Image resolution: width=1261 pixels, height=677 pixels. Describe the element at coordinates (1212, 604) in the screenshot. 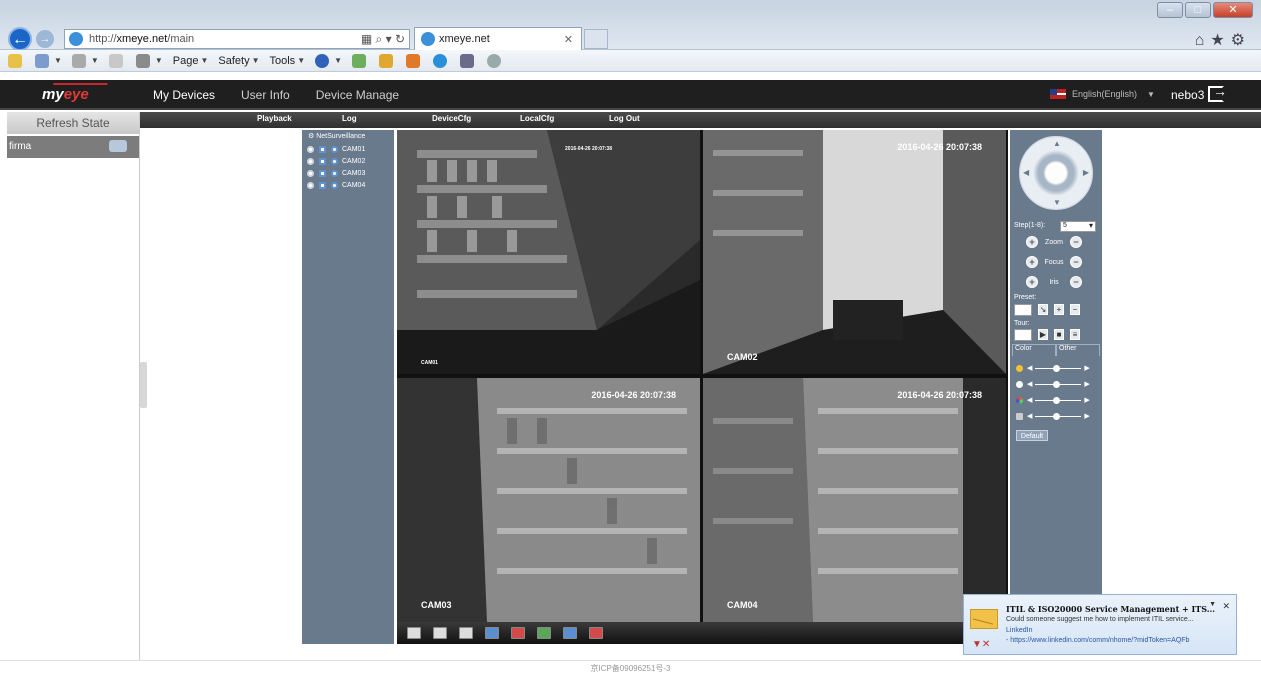

I see `notification-menu-icon: ▼` at that location.